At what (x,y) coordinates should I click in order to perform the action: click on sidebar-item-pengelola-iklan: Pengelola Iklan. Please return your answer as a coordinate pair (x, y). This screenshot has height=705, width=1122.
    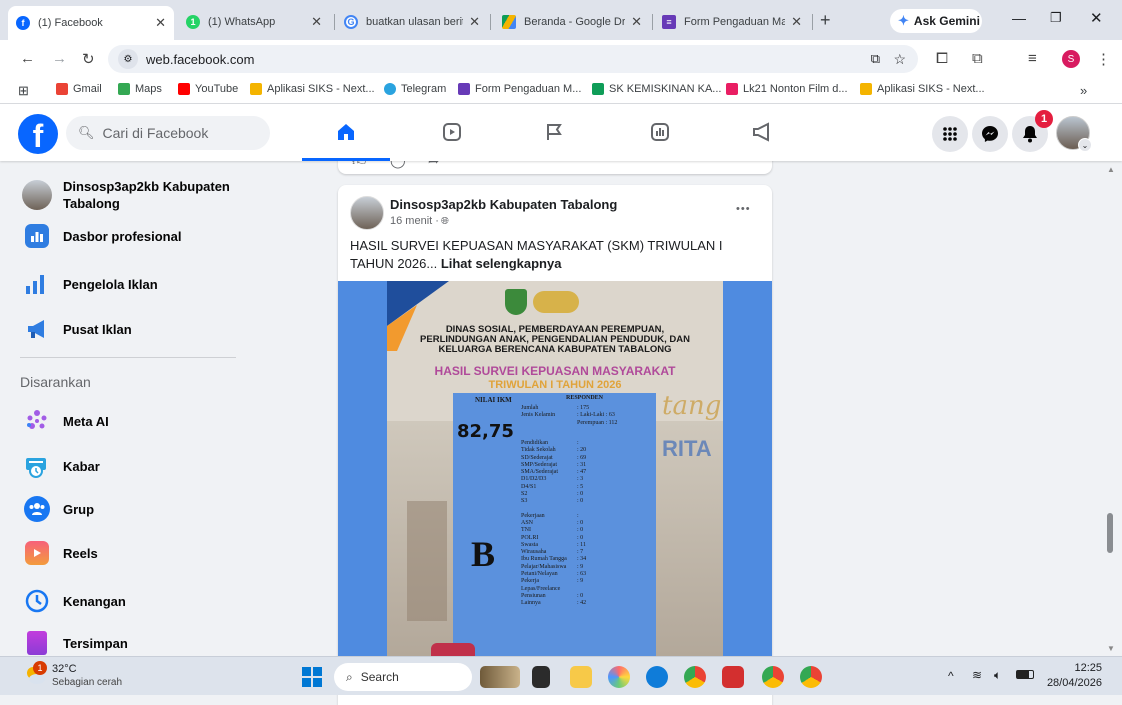
    Looking at the image, I should click on (90, 284).